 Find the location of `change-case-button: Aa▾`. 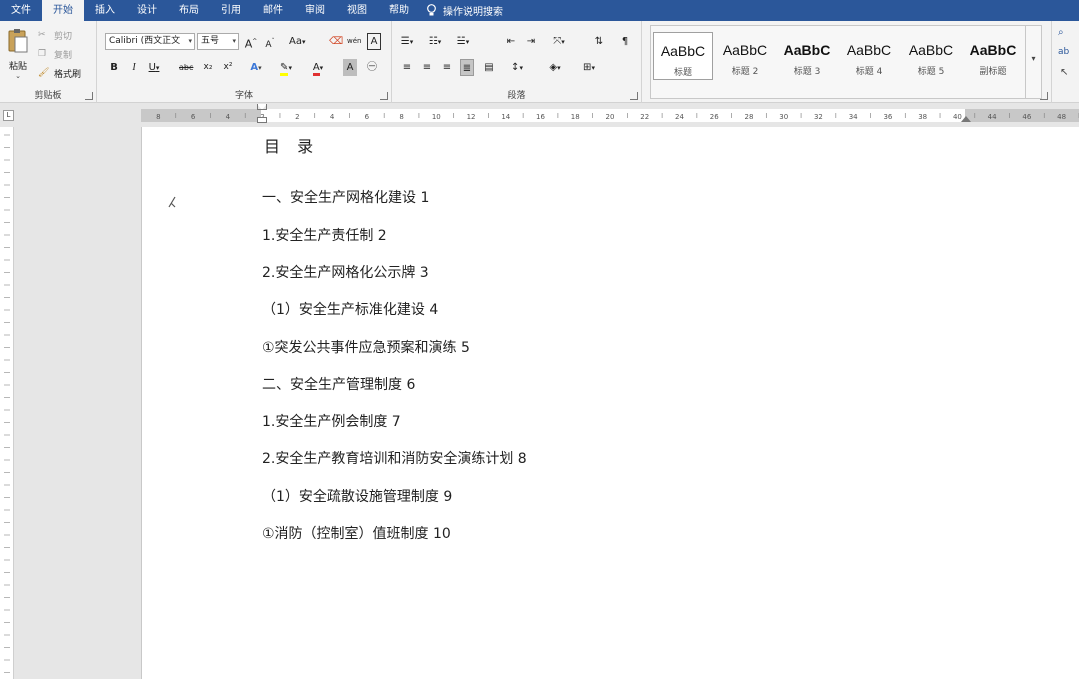

change-case-button: Aa▾ is located at coordinates (297, 41).